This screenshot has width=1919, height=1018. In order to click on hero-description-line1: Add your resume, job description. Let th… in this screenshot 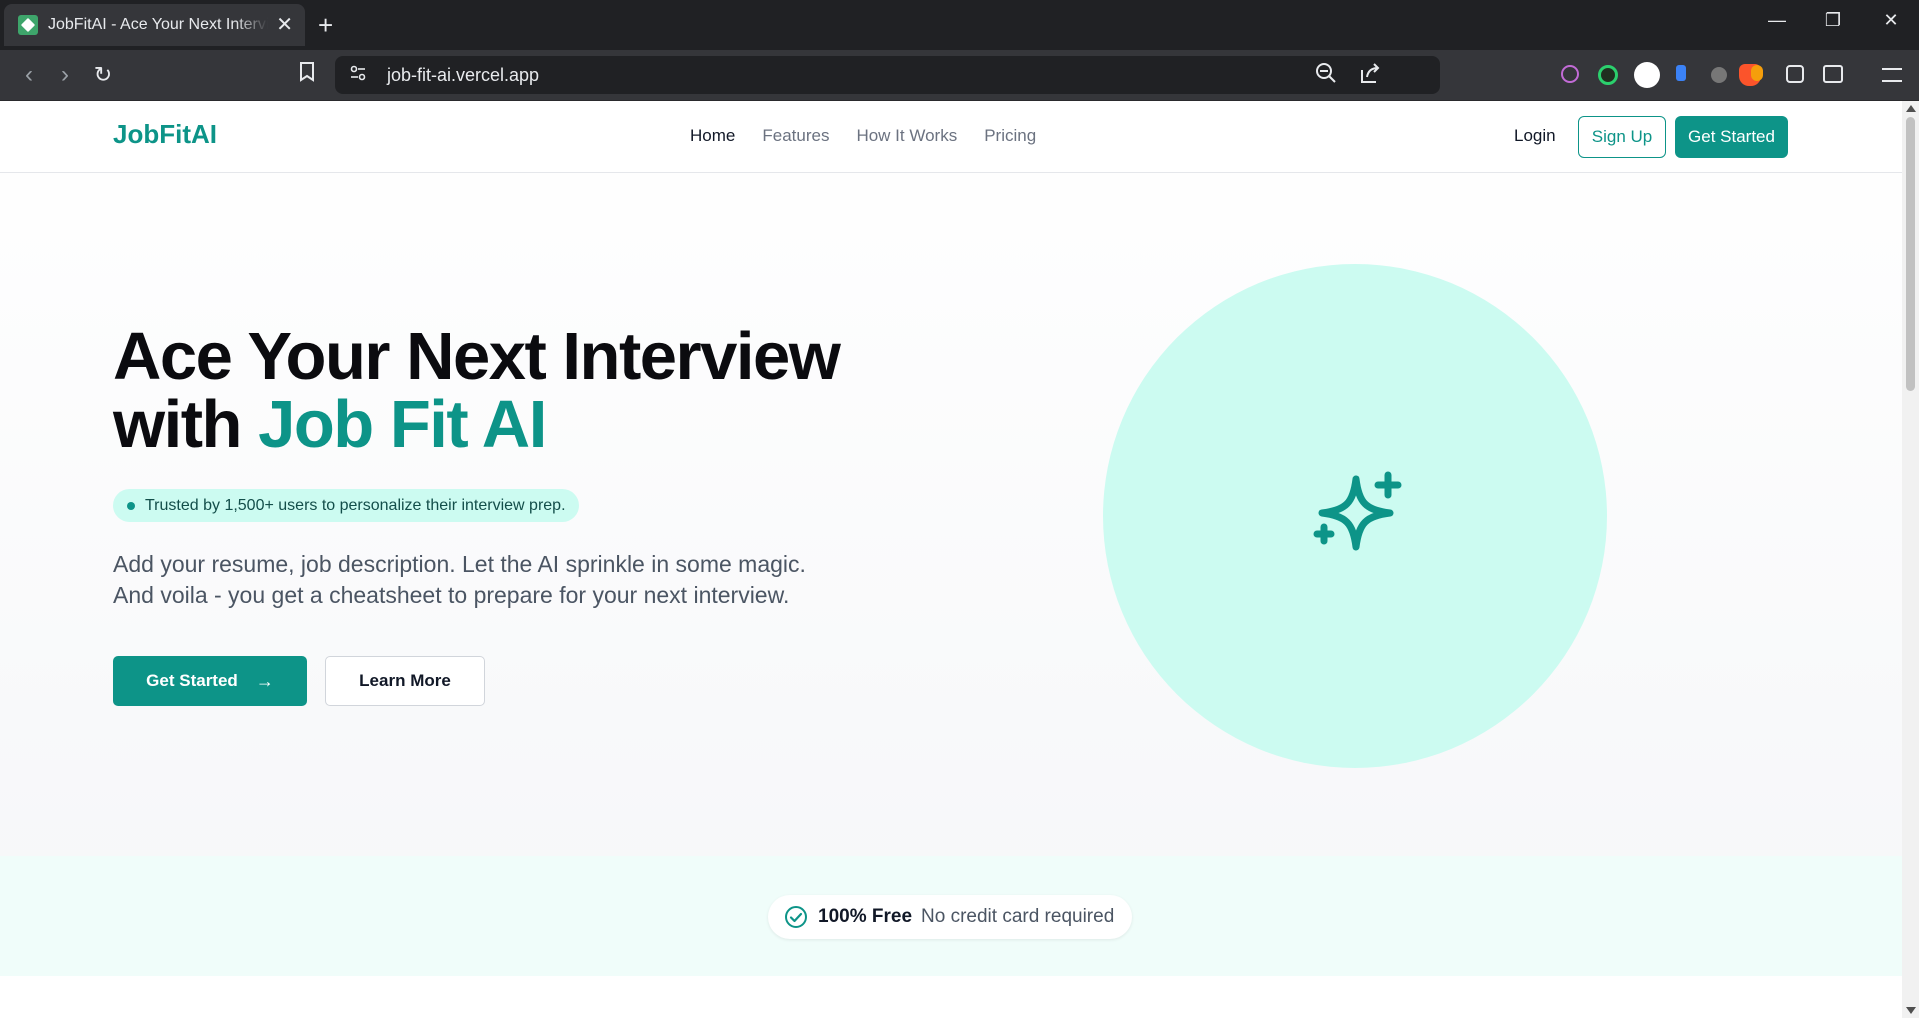, I will do `click(459, 564)`.